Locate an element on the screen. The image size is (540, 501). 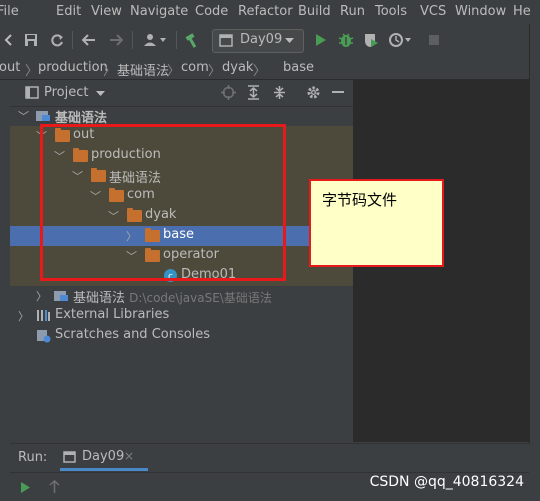
debug-icon is located at coordinates (346, 40).